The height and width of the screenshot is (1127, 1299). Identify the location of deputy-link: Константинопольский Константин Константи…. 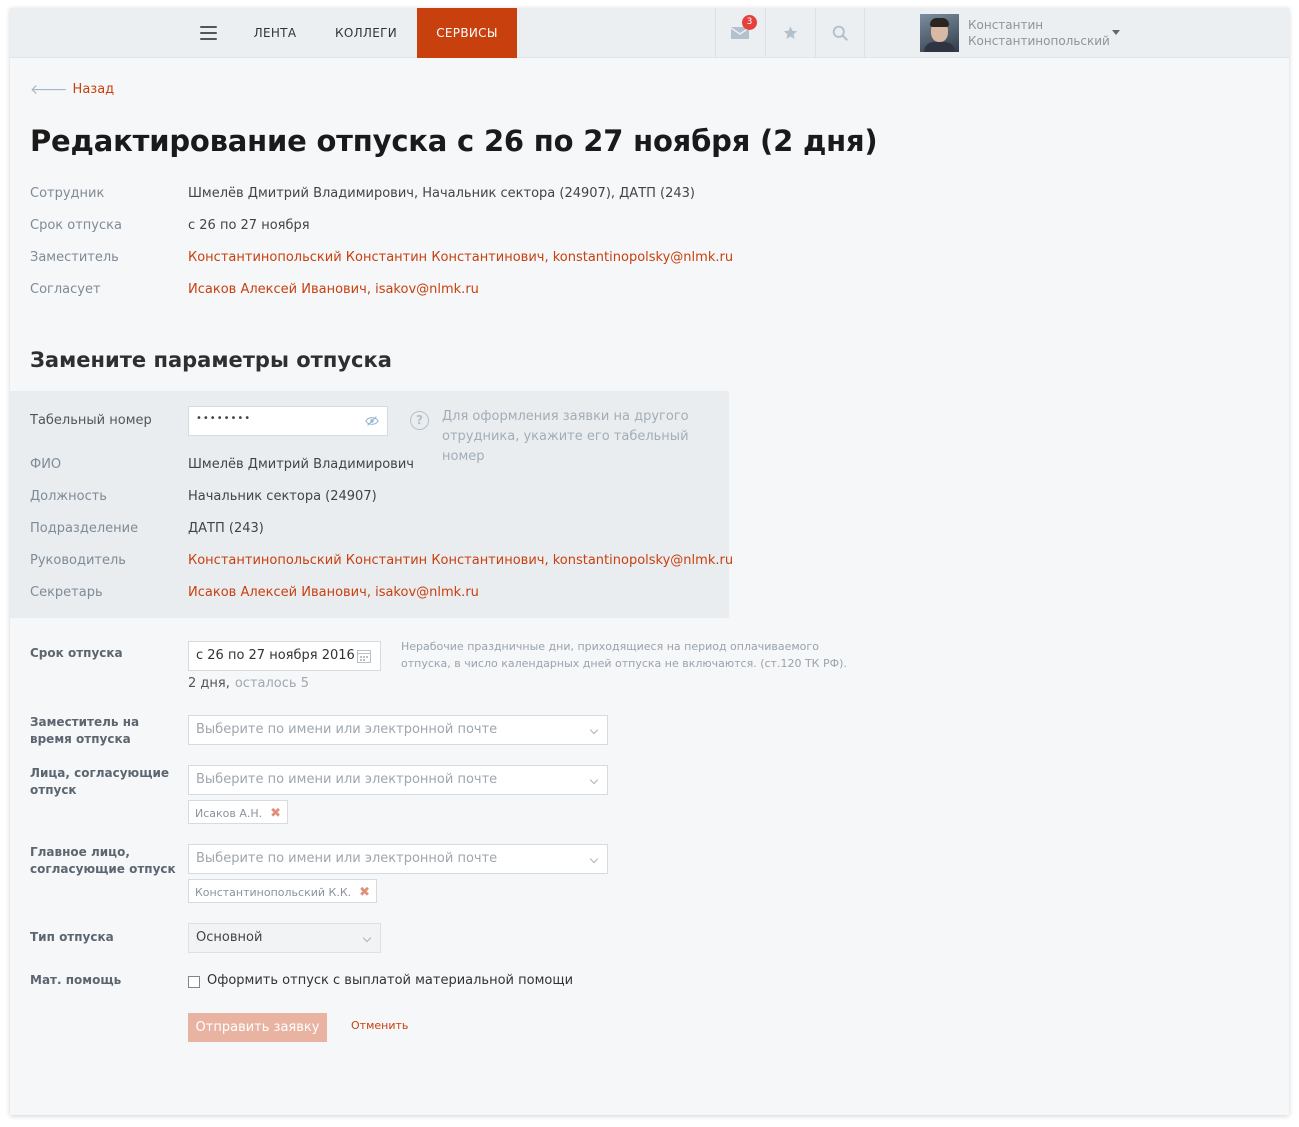
(460, 258).